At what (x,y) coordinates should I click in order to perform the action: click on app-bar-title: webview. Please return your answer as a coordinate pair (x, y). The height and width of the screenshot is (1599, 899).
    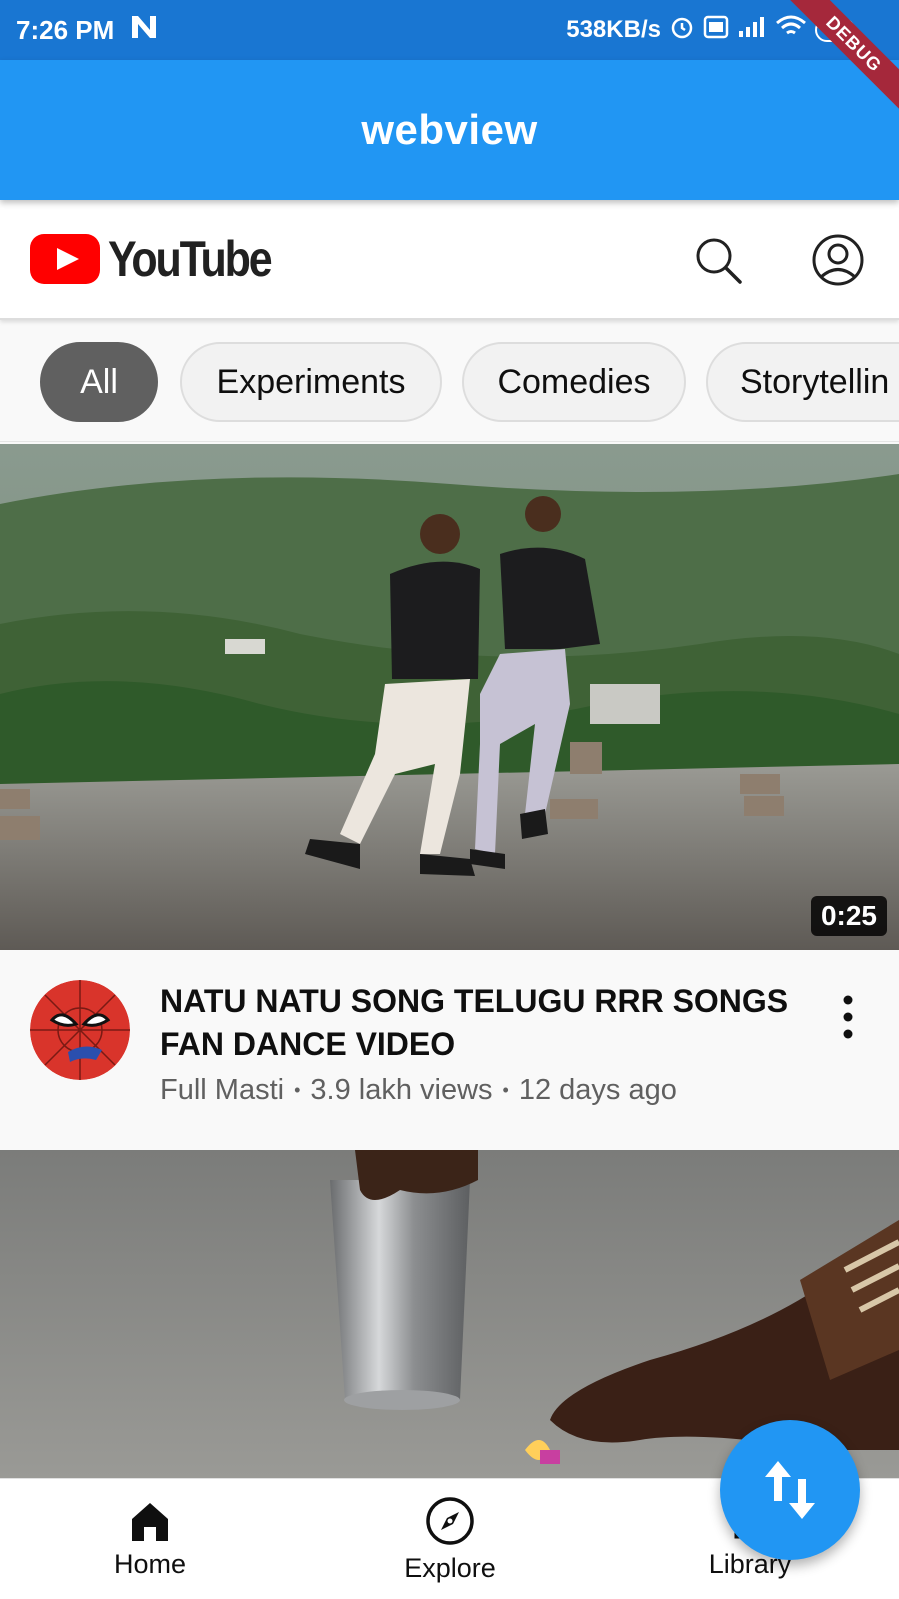
    Looking at the image, I should click on (449, 129).